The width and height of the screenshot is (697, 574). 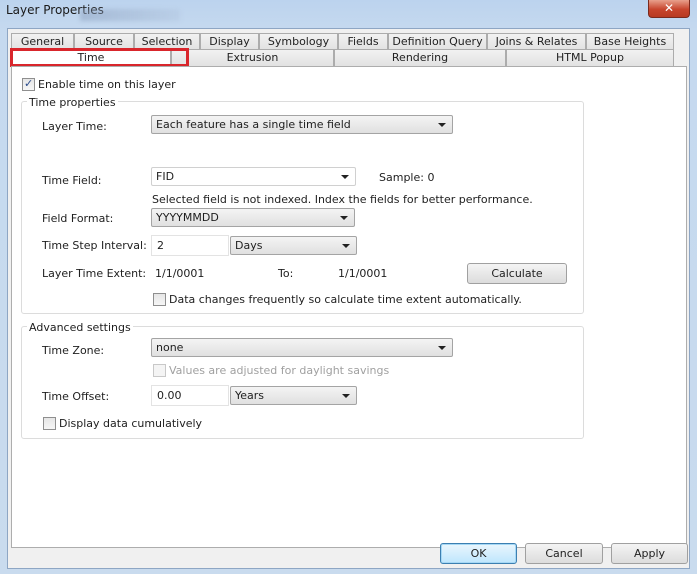 I want to click on time-zone-value: none, so click(x=170, y=347).